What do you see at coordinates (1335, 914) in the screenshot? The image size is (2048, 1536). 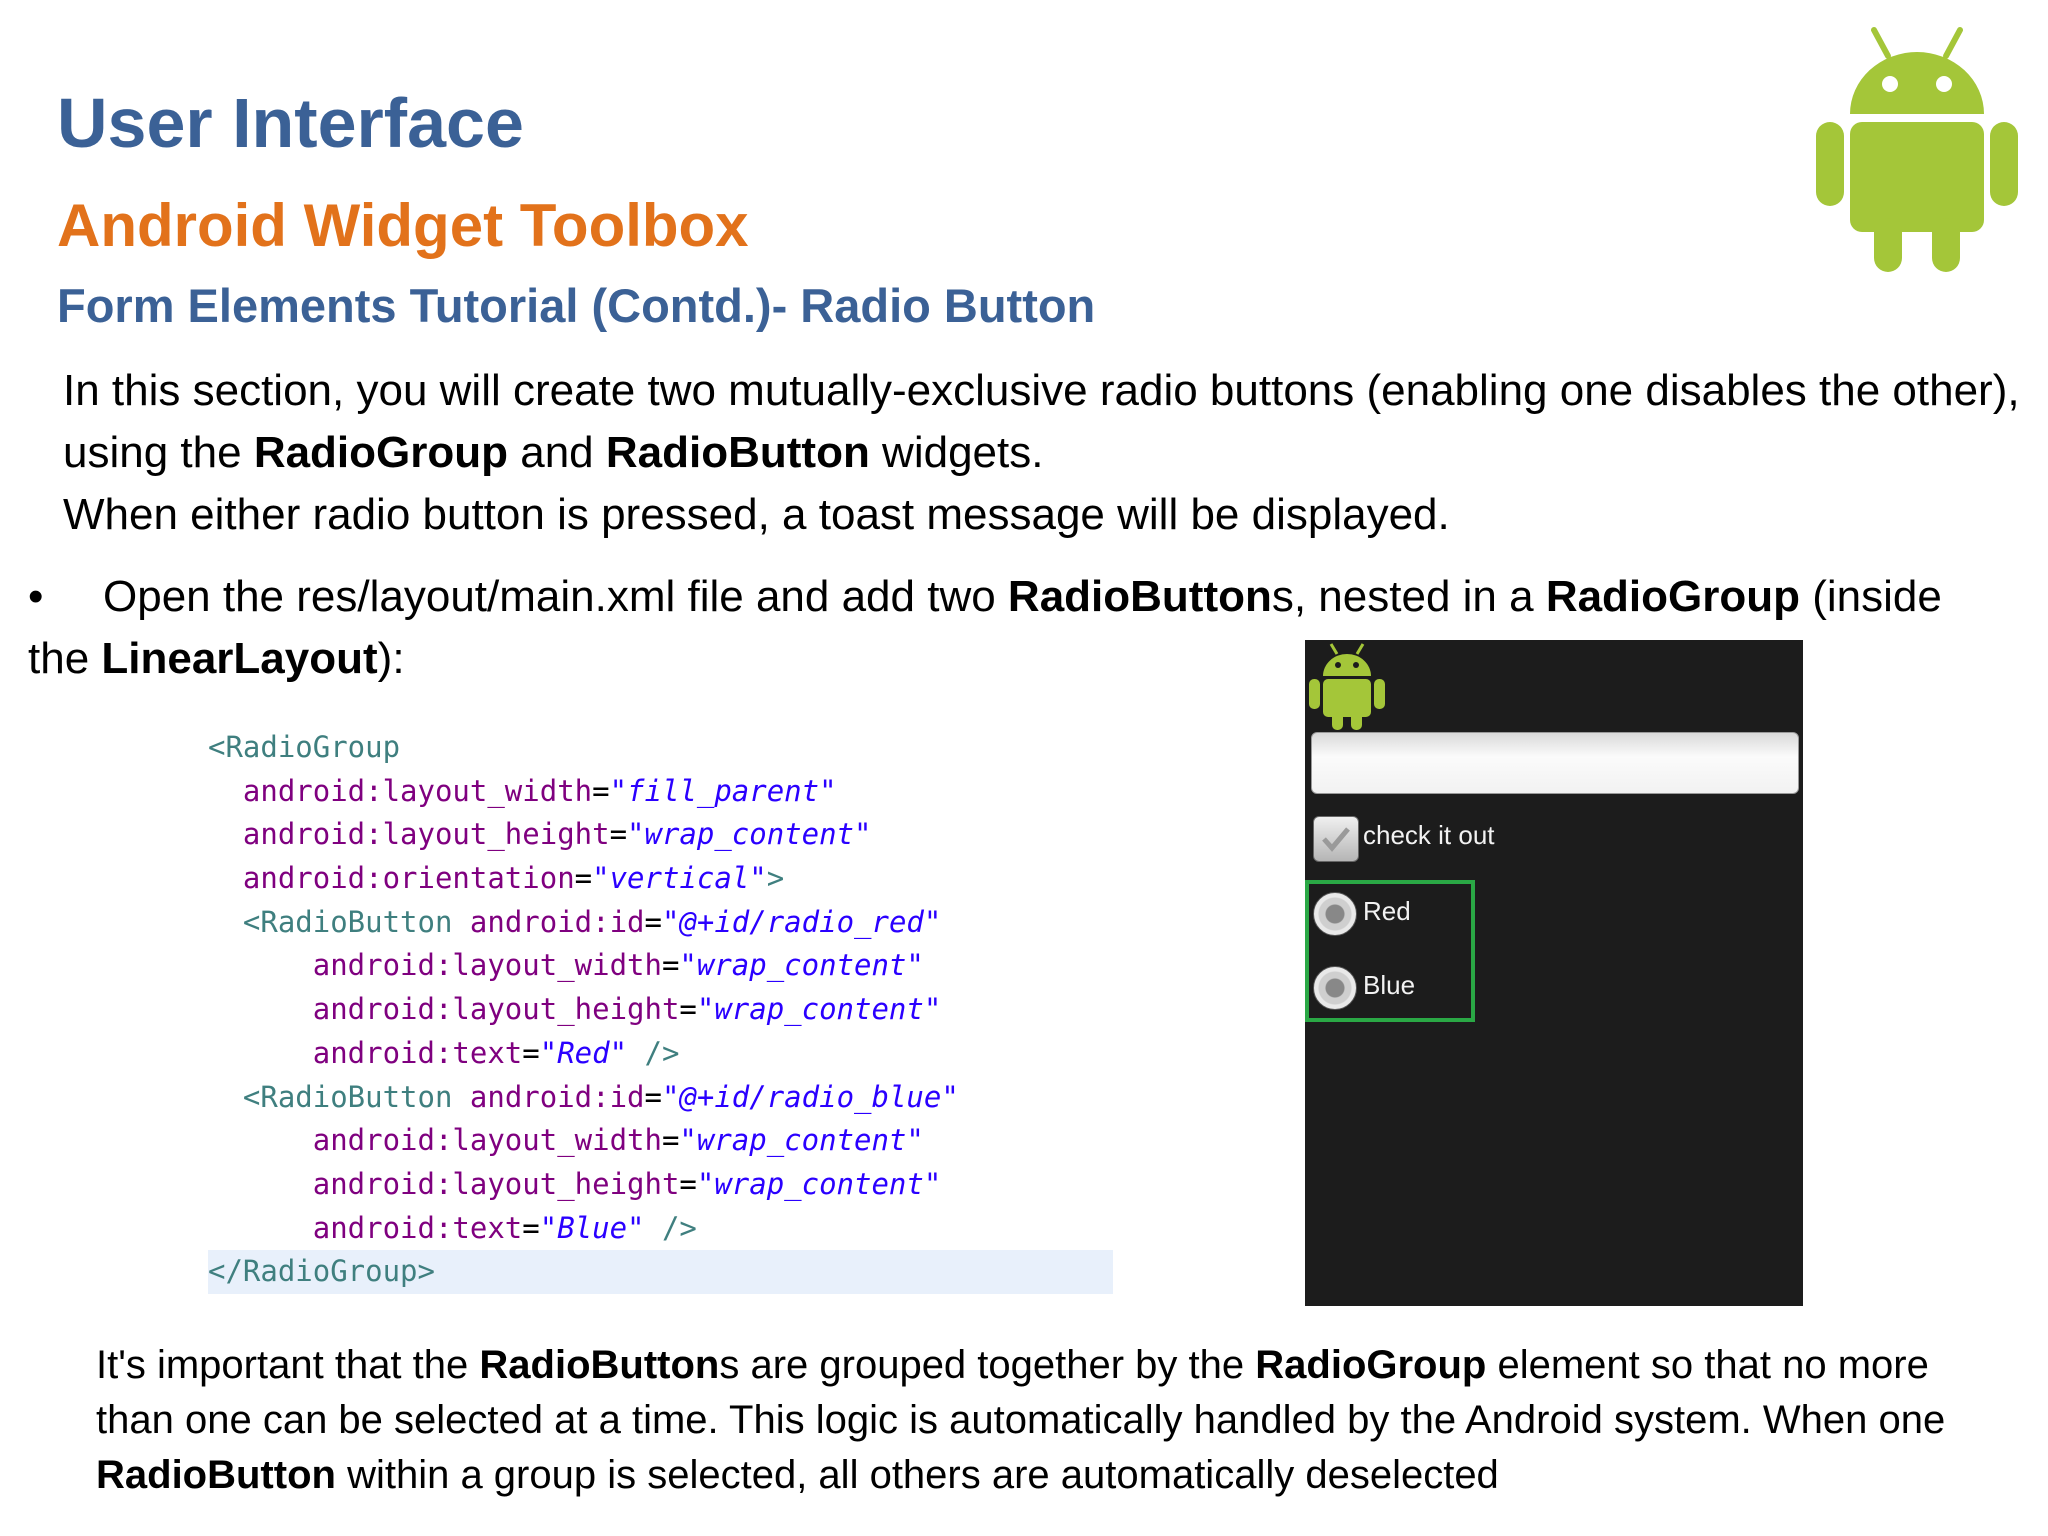 I see `radio-button-red` at bounding box center [1335, 914].